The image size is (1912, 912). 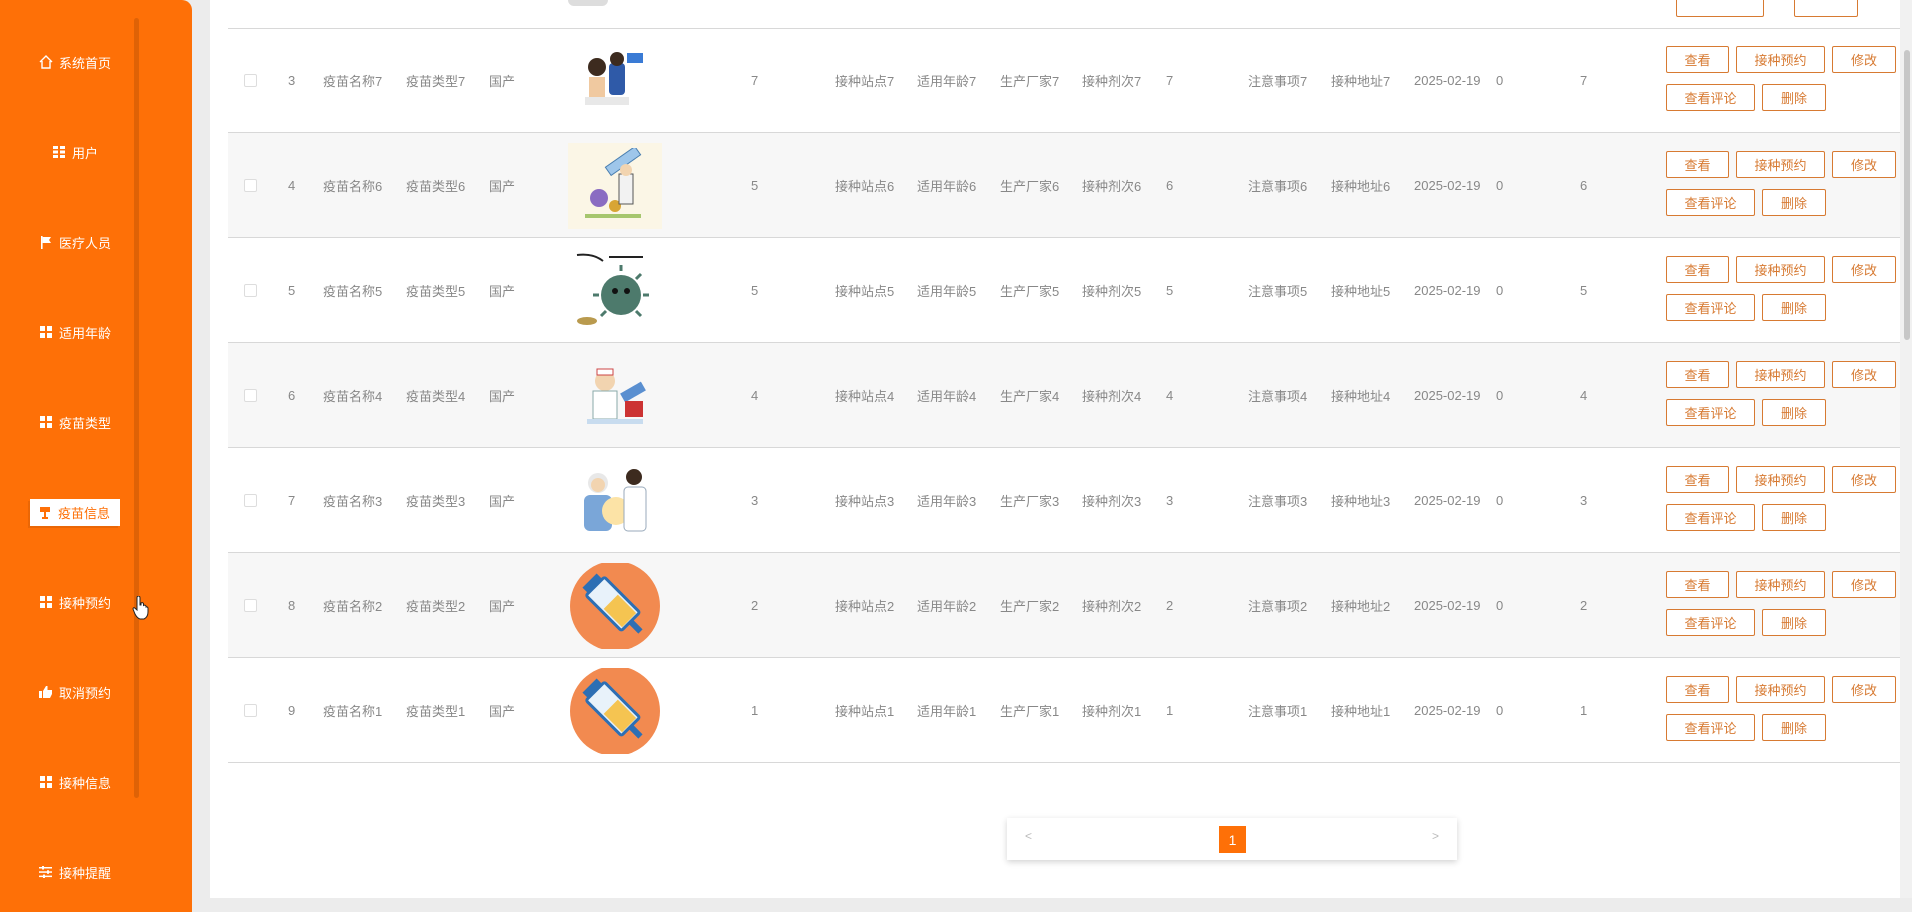 What do you see at coordinates (1232, 839) in the screenshot?
I see `page-1-button: 1` at bounding box center [1232, 839].